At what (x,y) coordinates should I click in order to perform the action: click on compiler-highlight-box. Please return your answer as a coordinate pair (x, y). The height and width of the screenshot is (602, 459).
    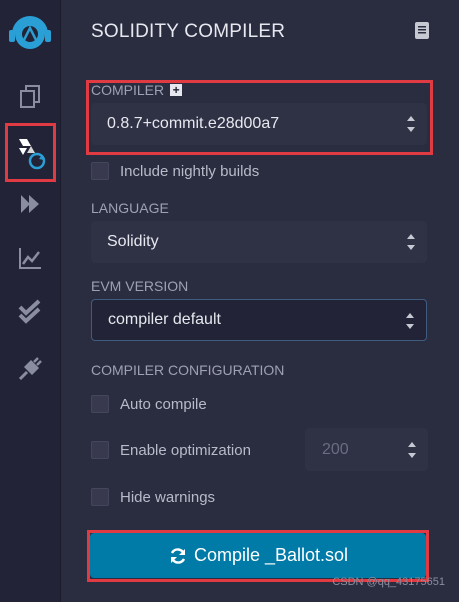
    Looking at the image, I should click on (259, 117).